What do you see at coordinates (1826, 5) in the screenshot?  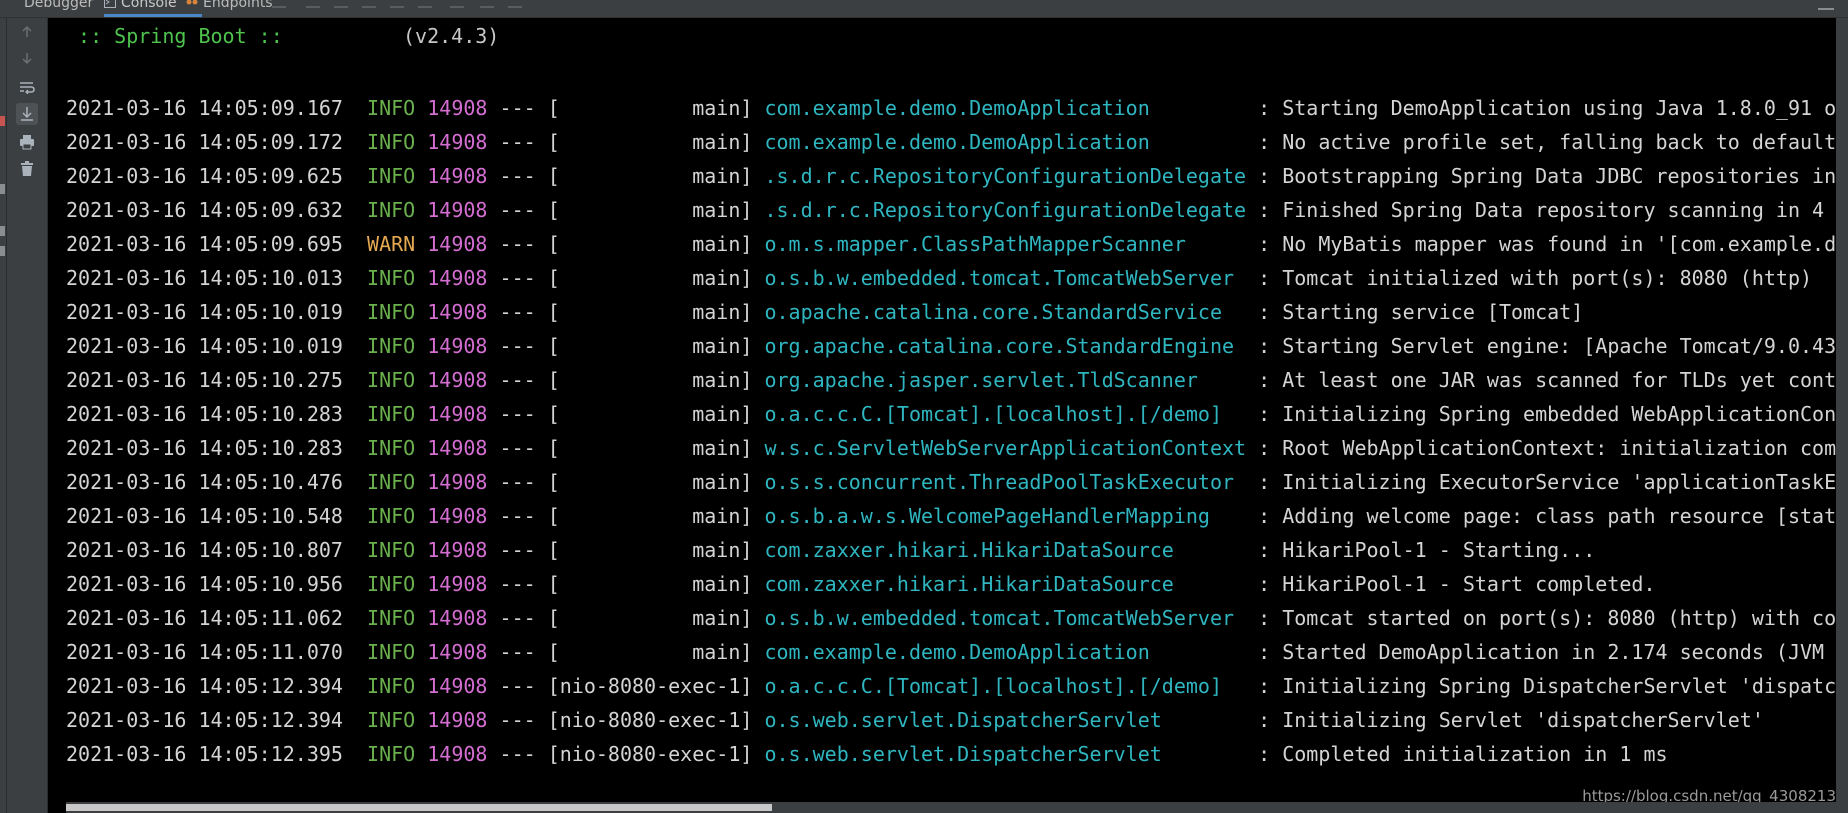 I see `minimize-panel-icon` at bounding box center [1826, 5].